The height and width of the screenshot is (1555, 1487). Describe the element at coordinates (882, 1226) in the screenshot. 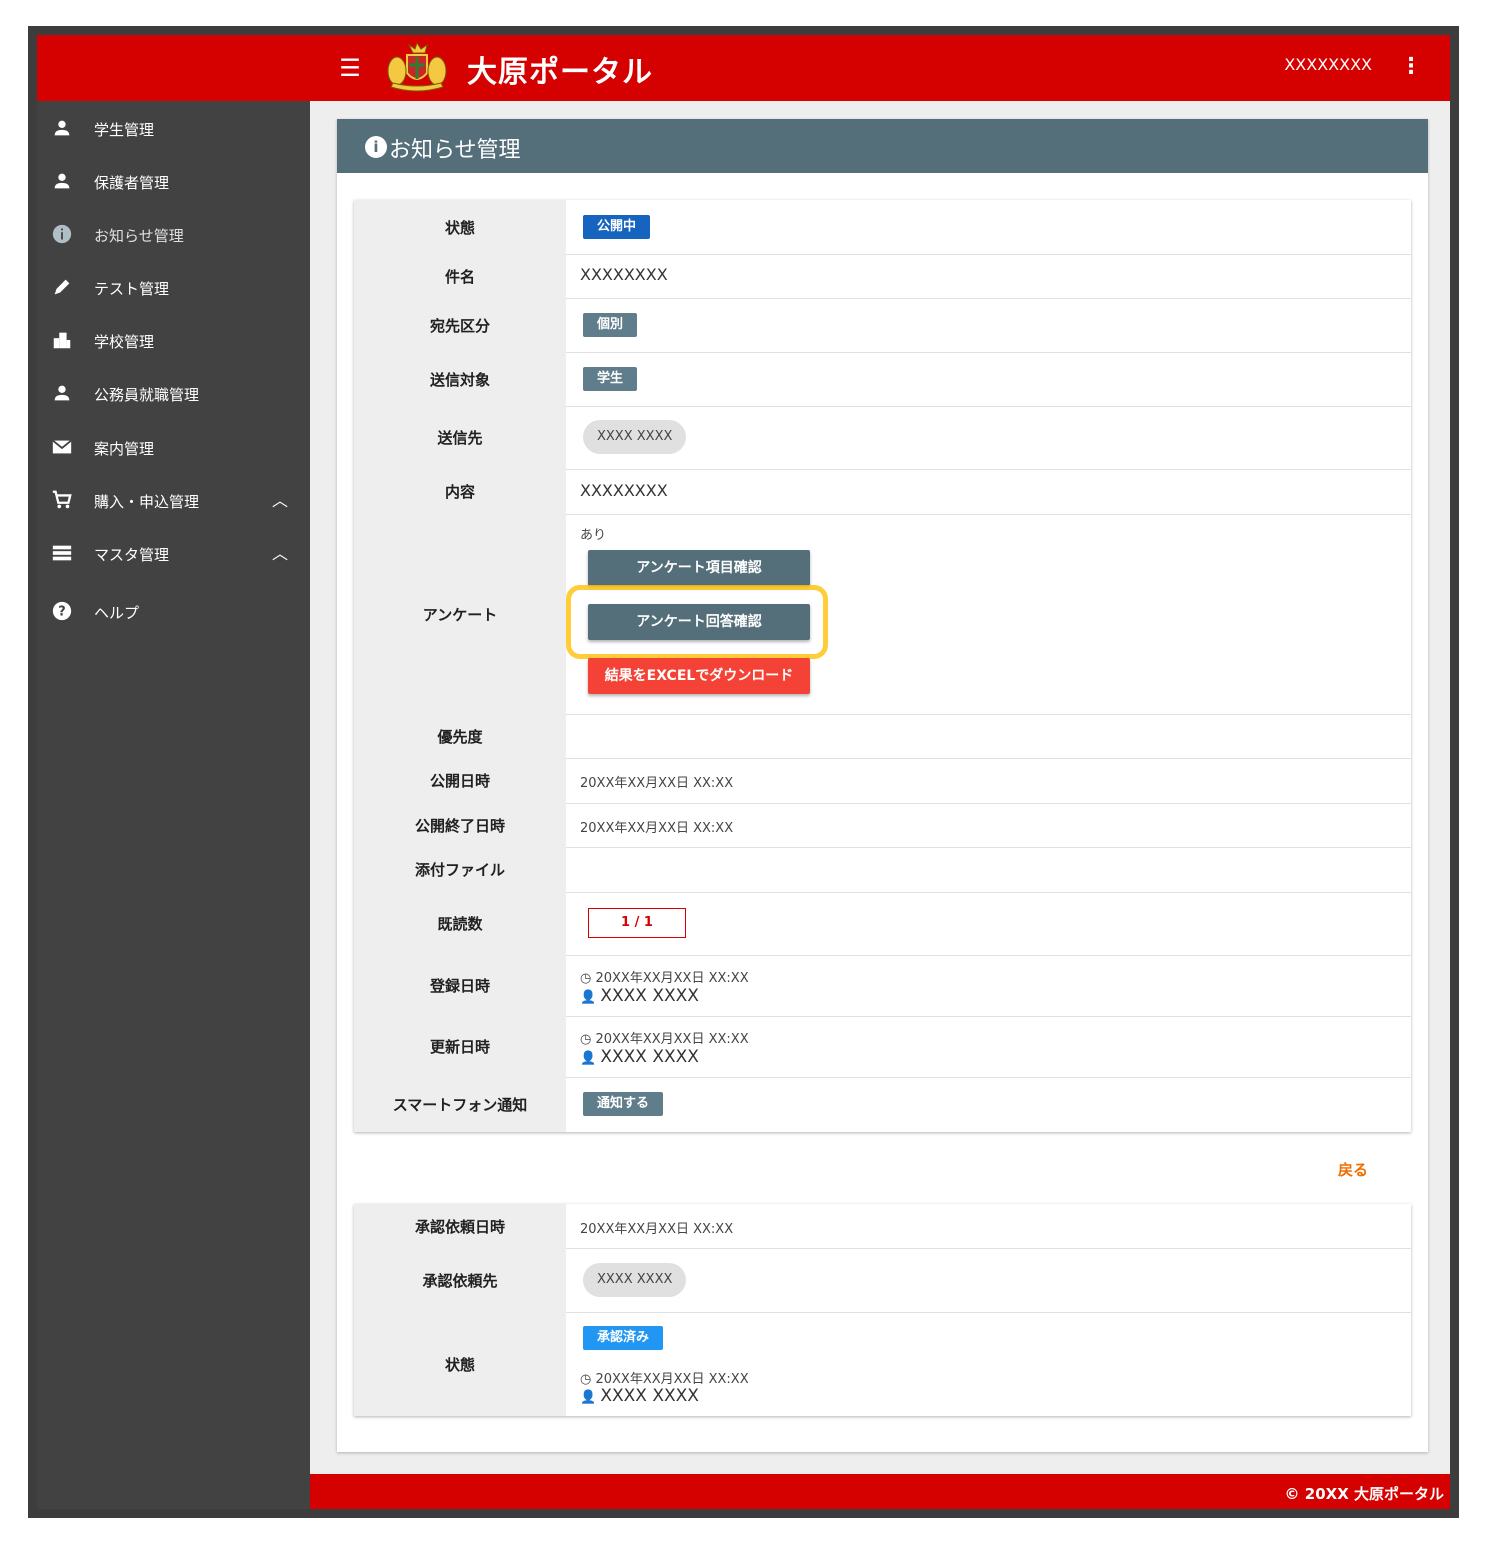

I see `table-row: 承認依頼日時 20XX年XX月XX日 XX:XX` at that location.